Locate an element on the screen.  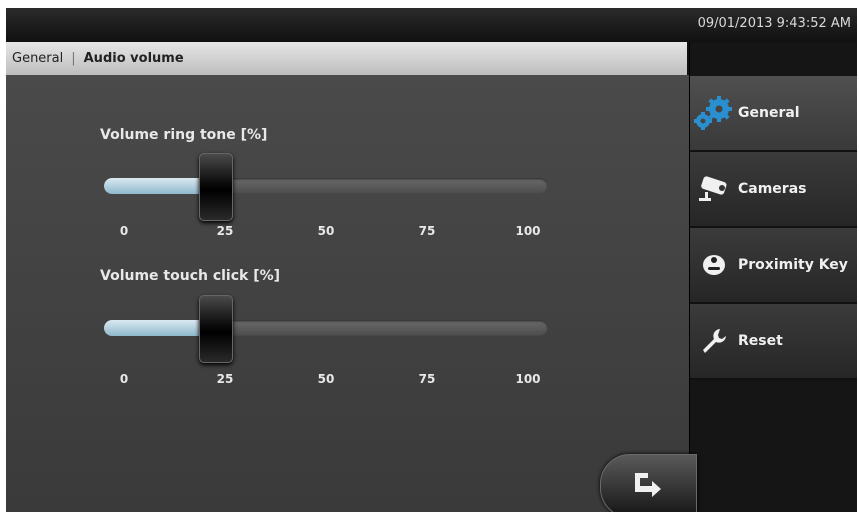
sidebar-item-label: Proximity Key is located at coordinates (793, 265).